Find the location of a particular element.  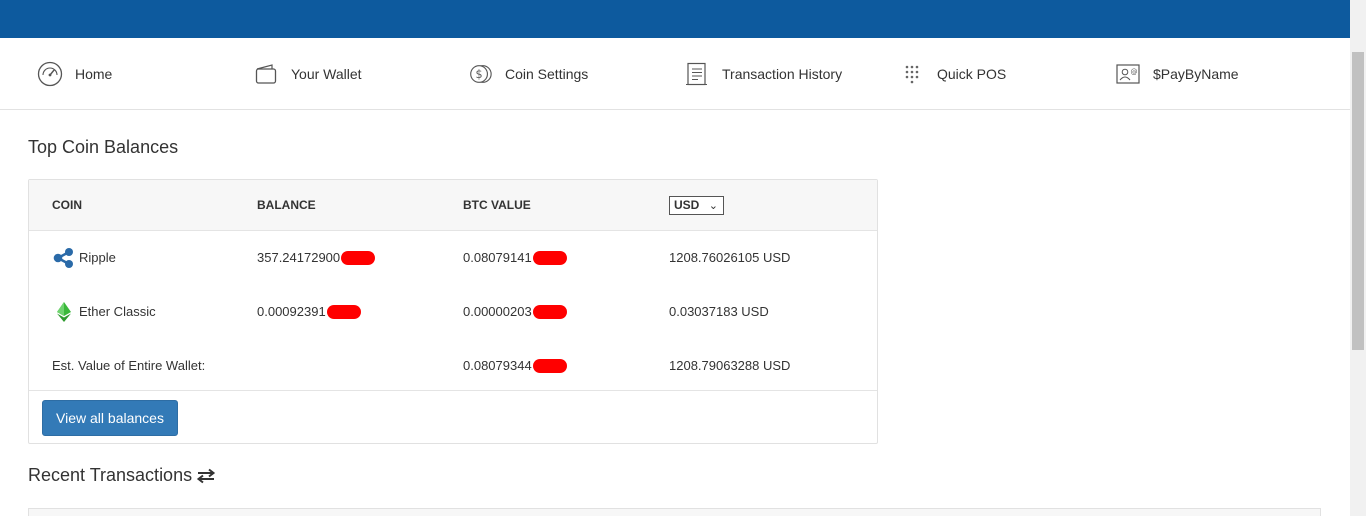

nav-item-coin-settings: $ Coin Settings is located at coordinates (527, 74).